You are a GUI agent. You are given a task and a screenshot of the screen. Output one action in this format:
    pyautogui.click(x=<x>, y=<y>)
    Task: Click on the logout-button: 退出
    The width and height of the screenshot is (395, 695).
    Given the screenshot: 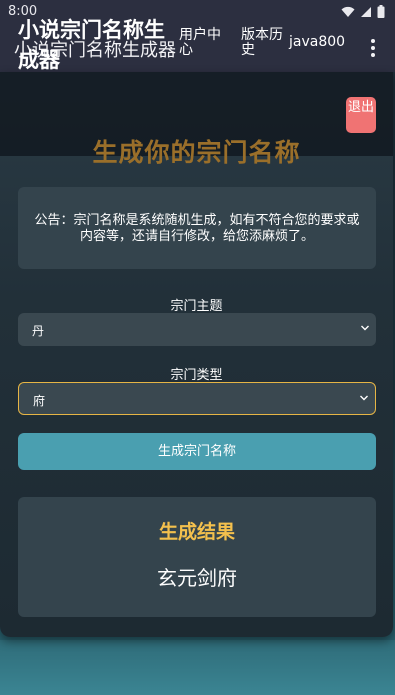 What is the action you would take?
    pyautogui.click(x=361, y=115)
    